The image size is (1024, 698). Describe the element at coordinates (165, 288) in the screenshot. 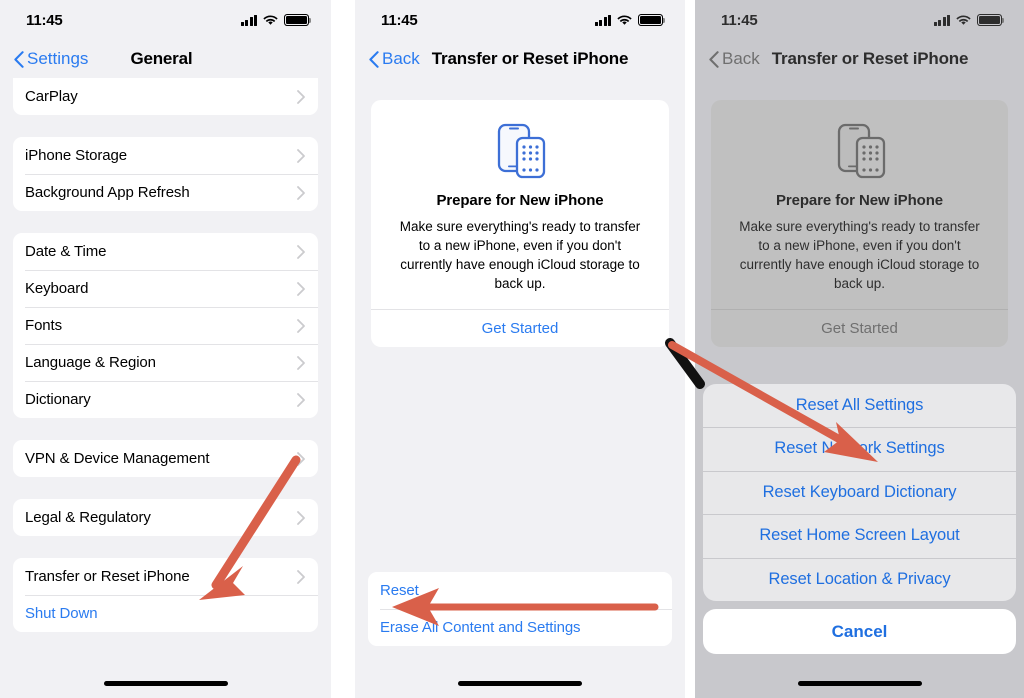

I see `sidebar-item-keyboard: Keyboard` at that location.